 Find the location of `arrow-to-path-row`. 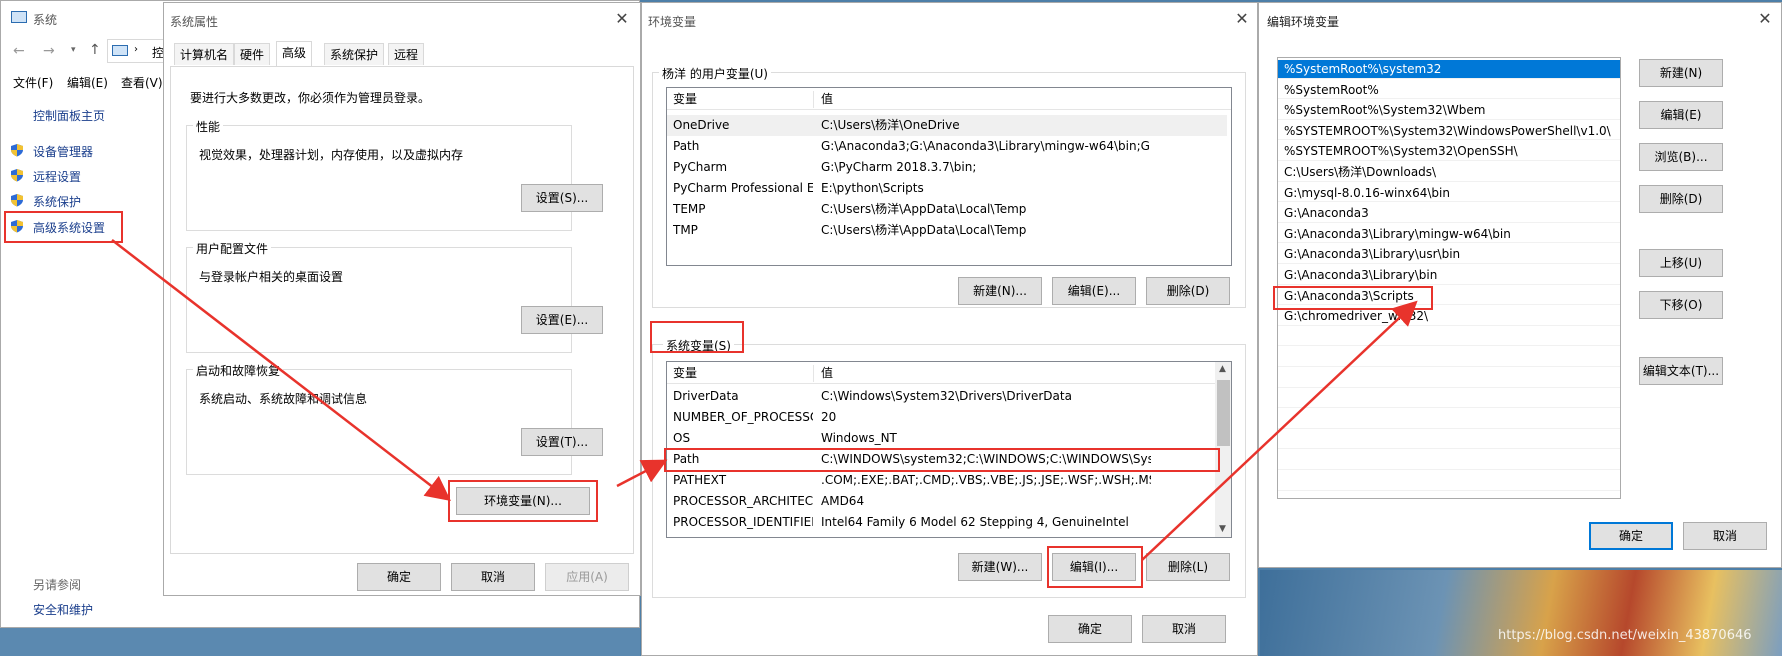

arrow-to-path-row is located at coordinates (642, 473).